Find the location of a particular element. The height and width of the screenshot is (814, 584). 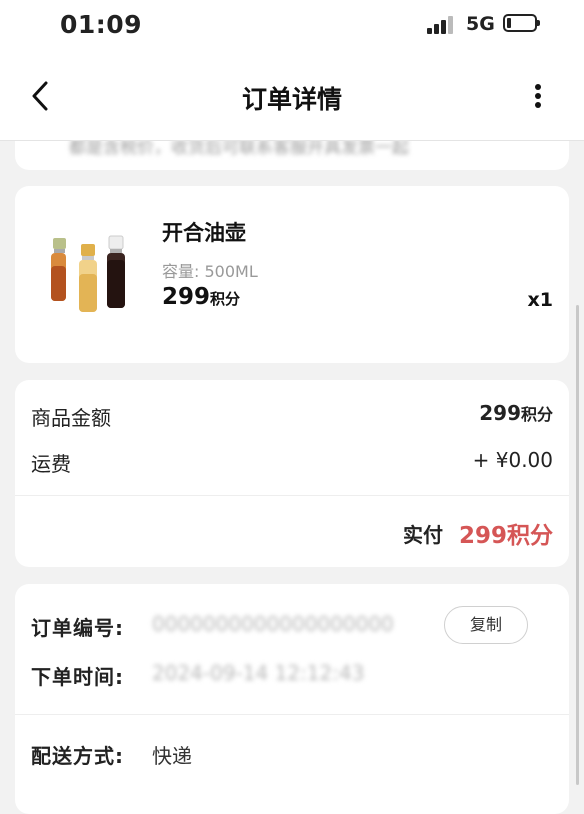

product-spec: 容量: 500ML is located at coordinates (210, 271).